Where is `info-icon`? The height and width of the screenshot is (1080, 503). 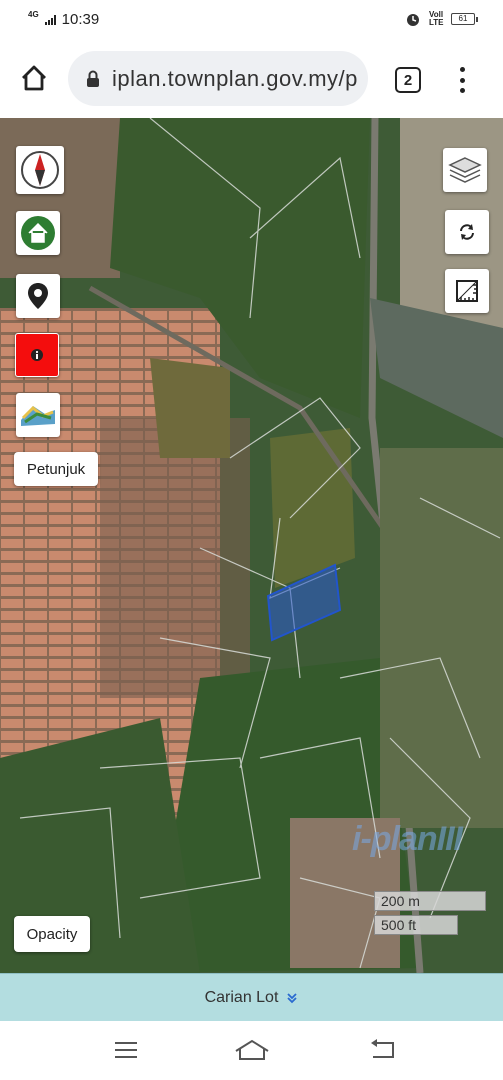
info-icon is located at coordinates (37, 355).